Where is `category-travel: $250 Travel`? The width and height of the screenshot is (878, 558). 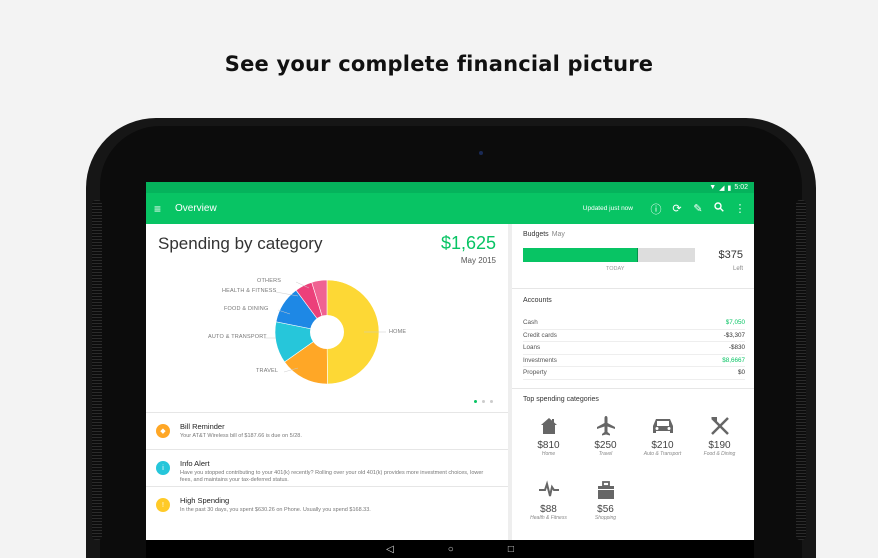 category-travel: $250 Travel is located at coordinates (605, 446).